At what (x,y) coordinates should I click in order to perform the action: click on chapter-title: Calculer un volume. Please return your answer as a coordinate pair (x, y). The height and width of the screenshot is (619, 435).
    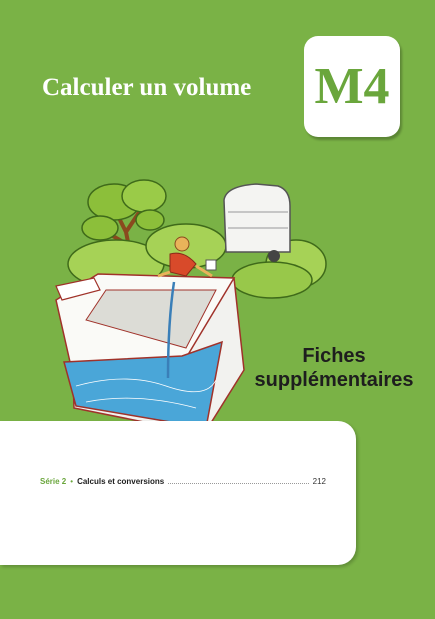
    Looking at the image, I should click on (147, 87).